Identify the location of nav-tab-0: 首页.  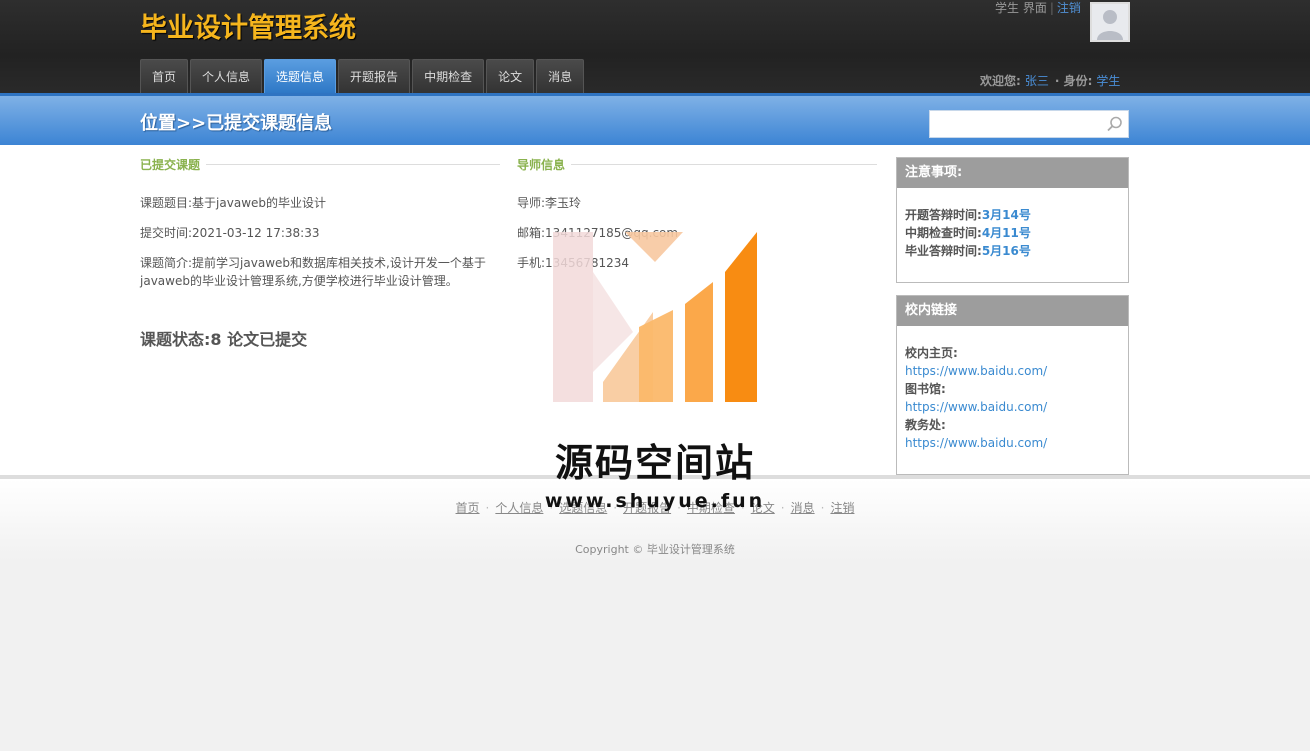
(164, 76).